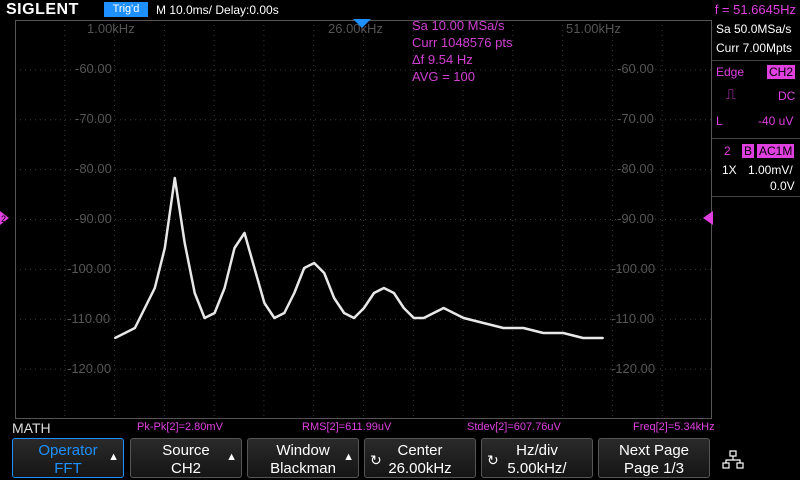 This screenshot has width=800, height=480. I want to click on frequency-counter: f = 51.6645Hz, so click(755, 9).